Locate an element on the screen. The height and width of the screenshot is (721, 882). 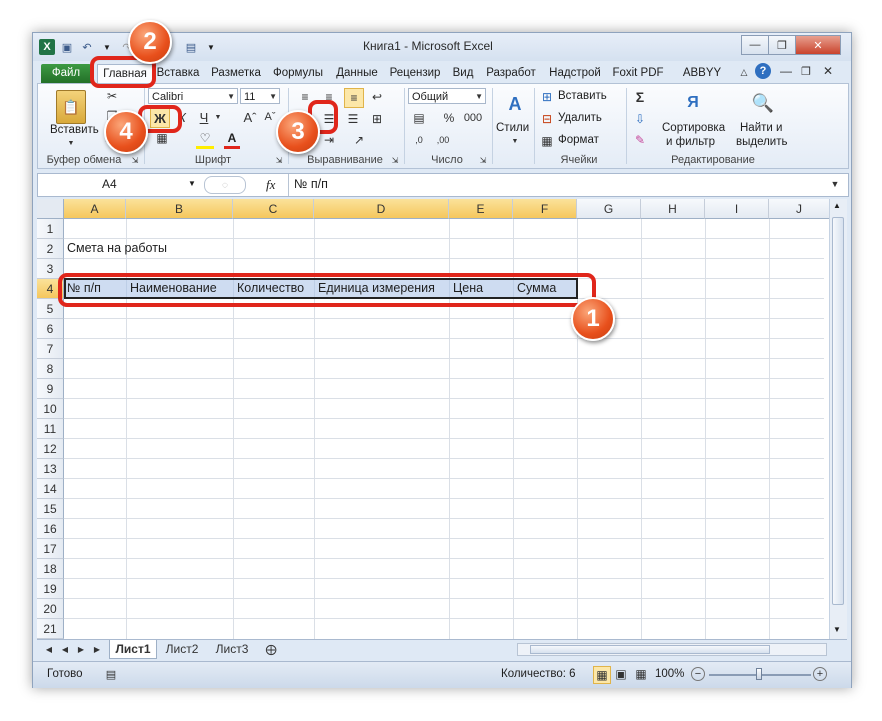
tab-addins: Надстрой is located at coordinates (575, 73).